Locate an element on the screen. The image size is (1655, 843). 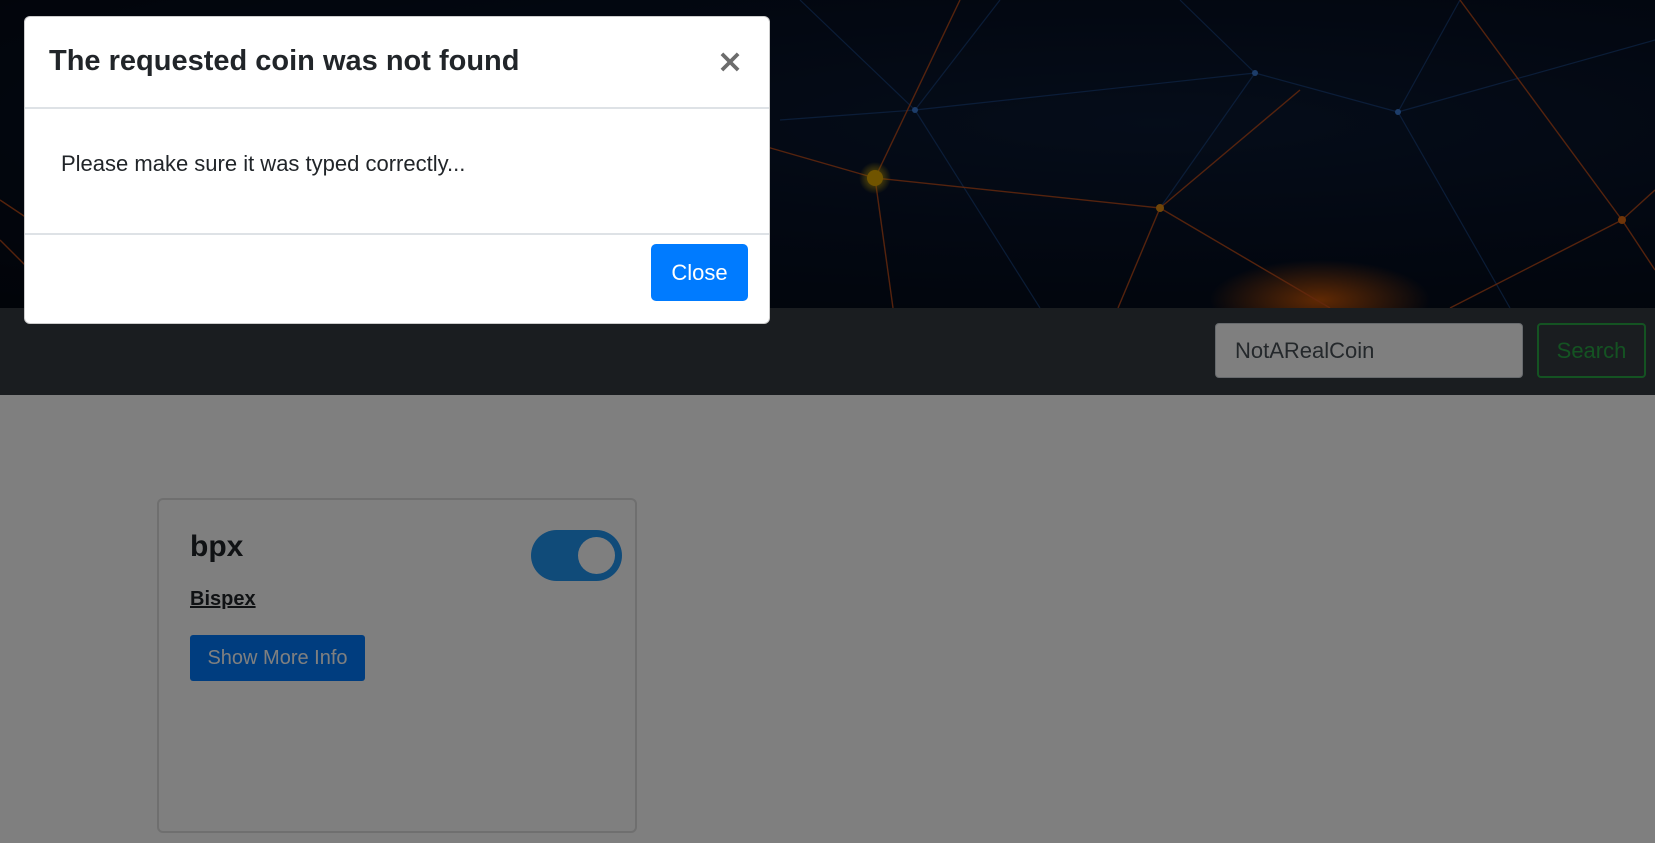
modal-header: The requested coin was not found × is located at coordinates (397, 63).